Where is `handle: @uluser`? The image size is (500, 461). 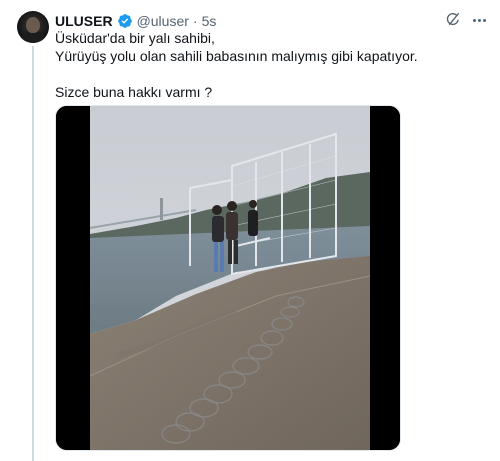 handle: @uluser is located at coordinates (163, 21).